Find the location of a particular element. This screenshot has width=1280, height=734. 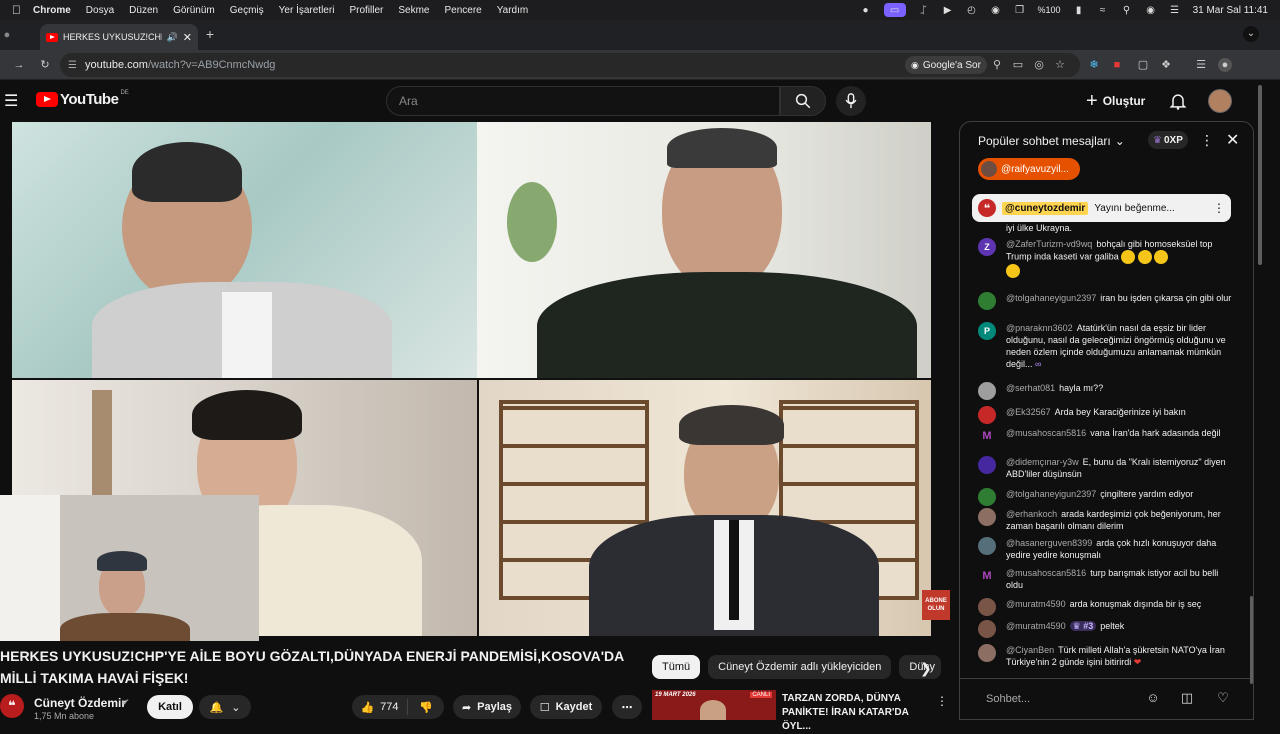

eye-off-icon: ◎ is located at coordinates (1039, 65).